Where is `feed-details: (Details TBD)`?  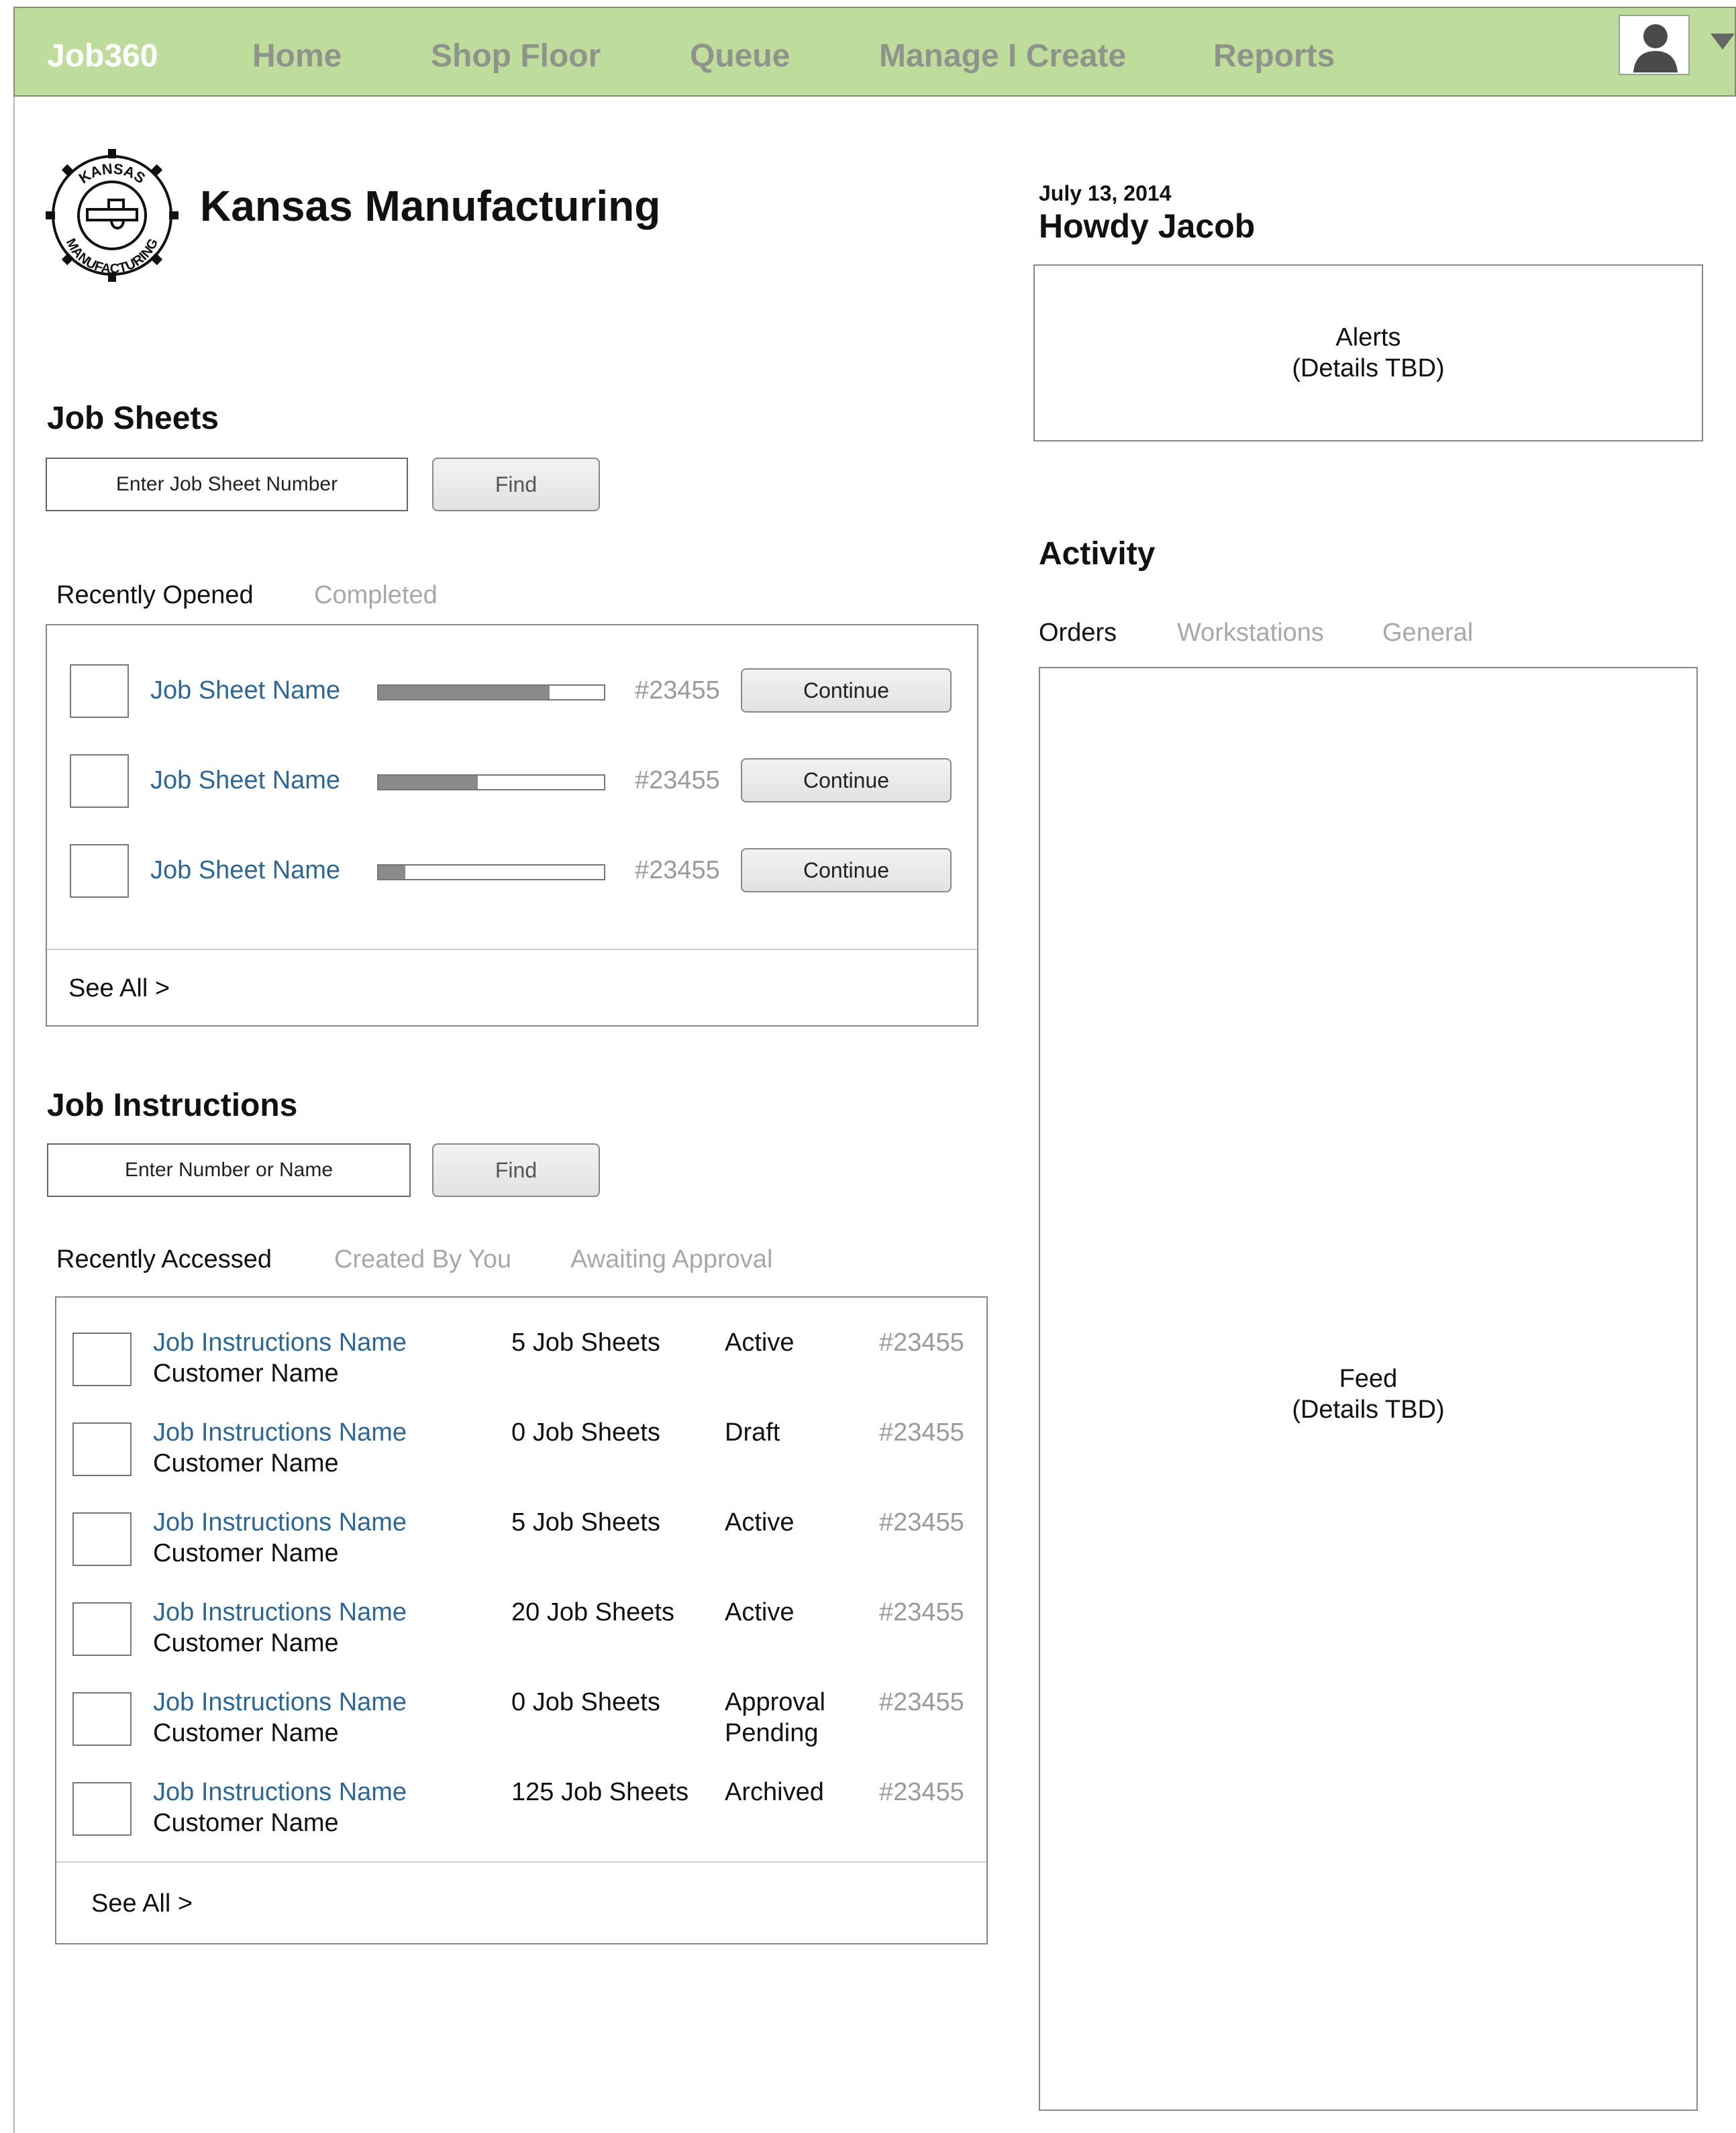
feed-details: (Details TBD) is located at coordinates (1368, 1410).